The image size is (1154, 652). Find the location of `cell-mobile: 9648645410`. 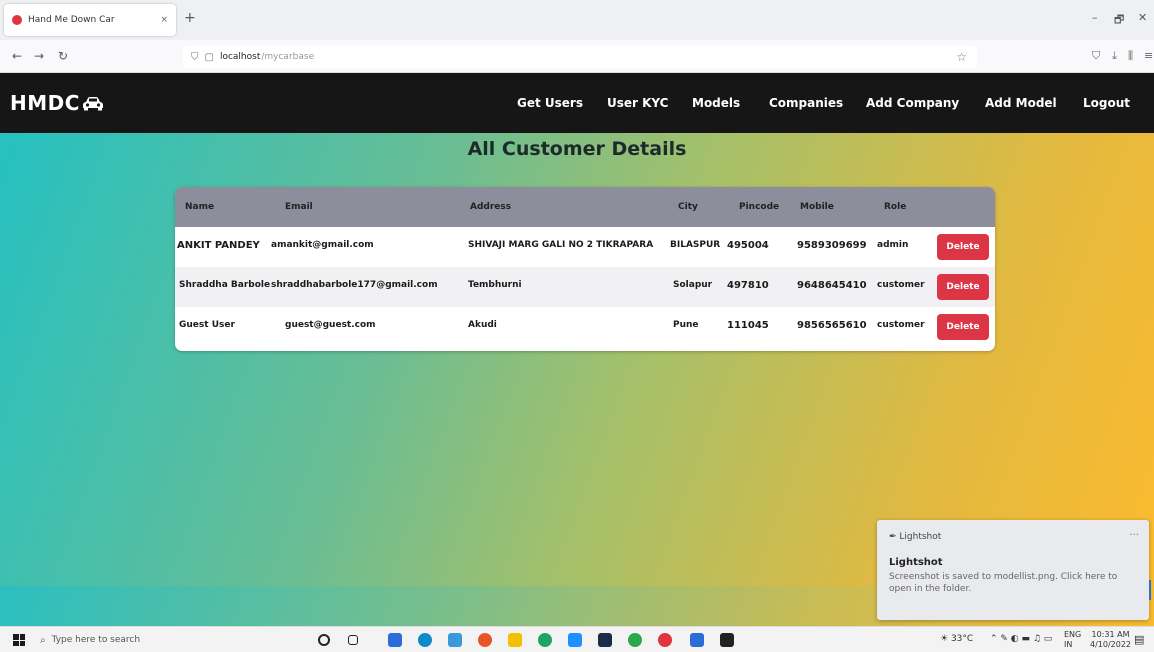

cell-mobile: 9648645410 is located at coordinates (832, 285).